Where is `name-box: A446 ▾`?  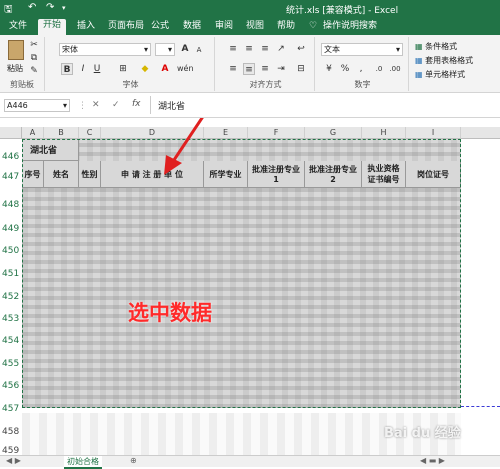 name-box: A446 ▾ is located at coordinates (37, 105).